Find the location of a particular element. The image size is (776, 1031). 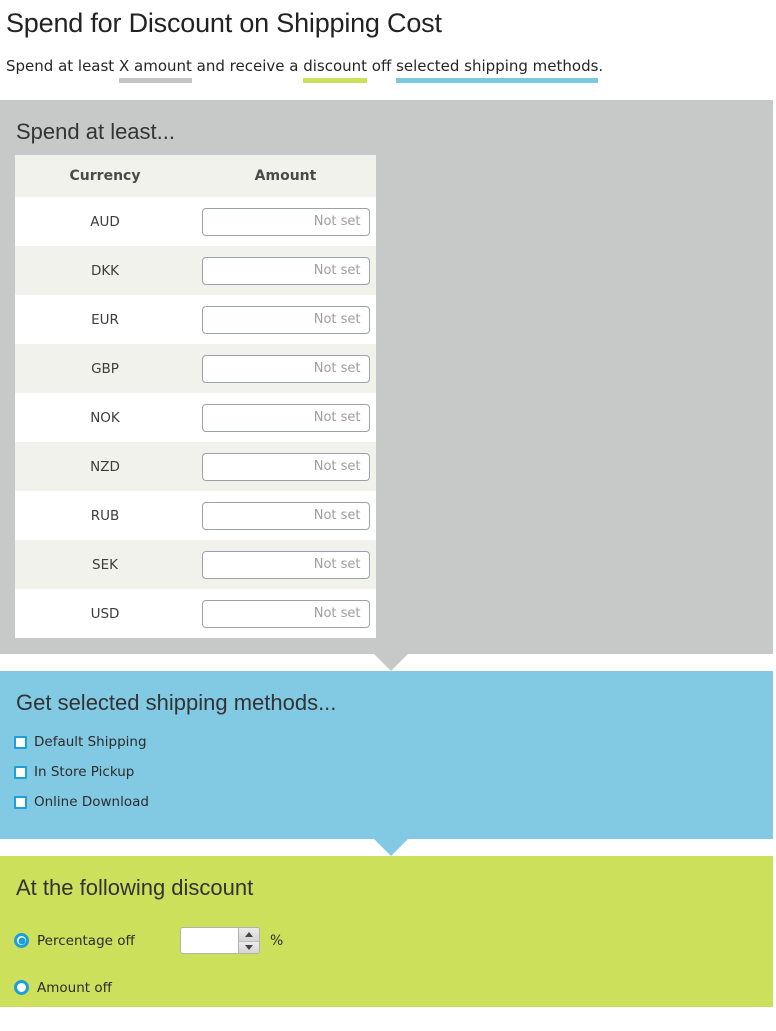

chevron-down-icon is located at coordinates (249, 947).